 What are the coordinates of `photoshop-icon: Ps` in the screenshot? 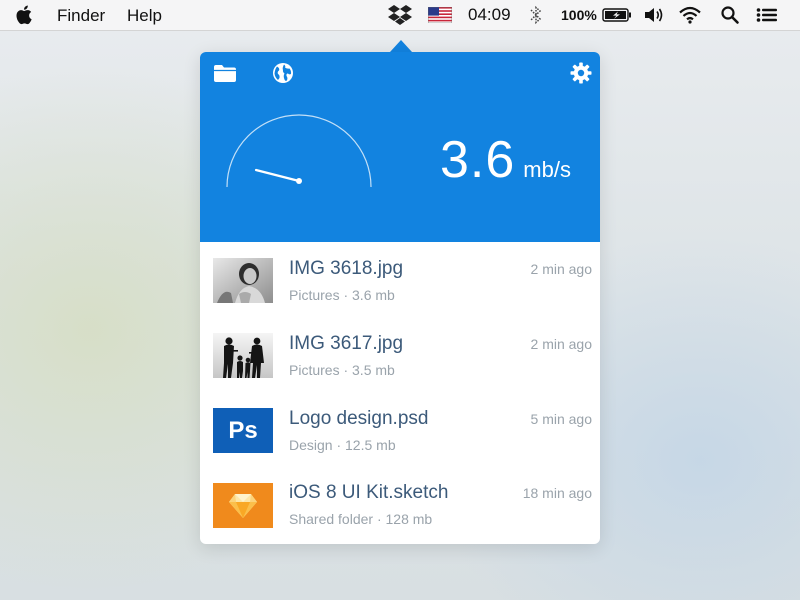 It's located at (243, 430).